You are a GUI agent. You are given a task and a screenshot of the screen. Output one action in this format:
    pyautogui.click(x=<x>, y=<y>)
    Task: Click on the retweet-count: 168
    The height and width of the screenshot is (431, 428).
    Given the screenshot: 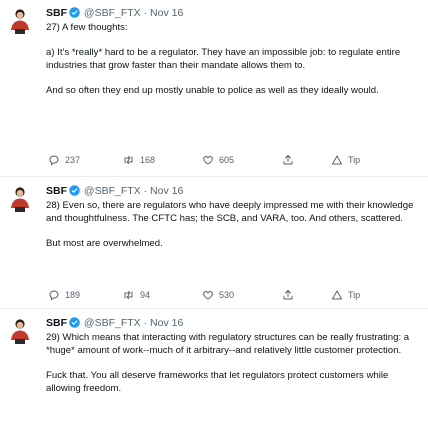 What is the action you would take?
    pyautogui.click(x=148, y=160)
    